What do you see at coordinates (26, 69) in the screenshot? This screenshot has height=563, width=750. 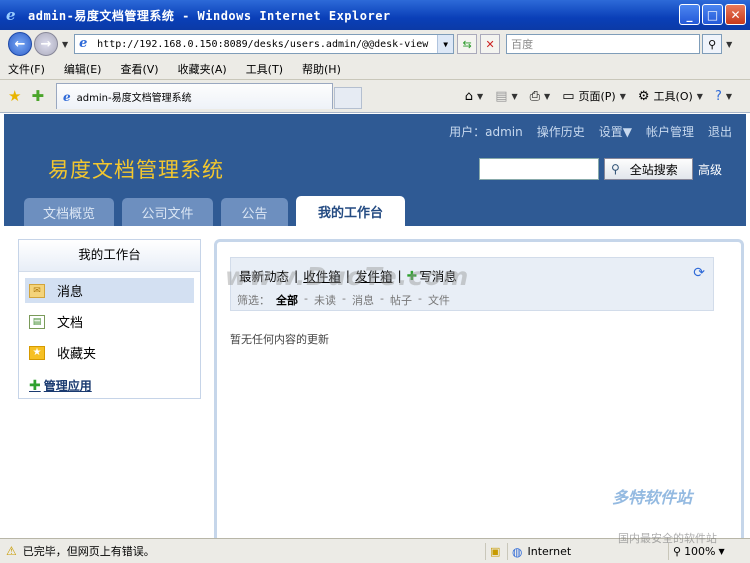 I see `menu-file: 文件(F)` at bounding box center [26, 69].